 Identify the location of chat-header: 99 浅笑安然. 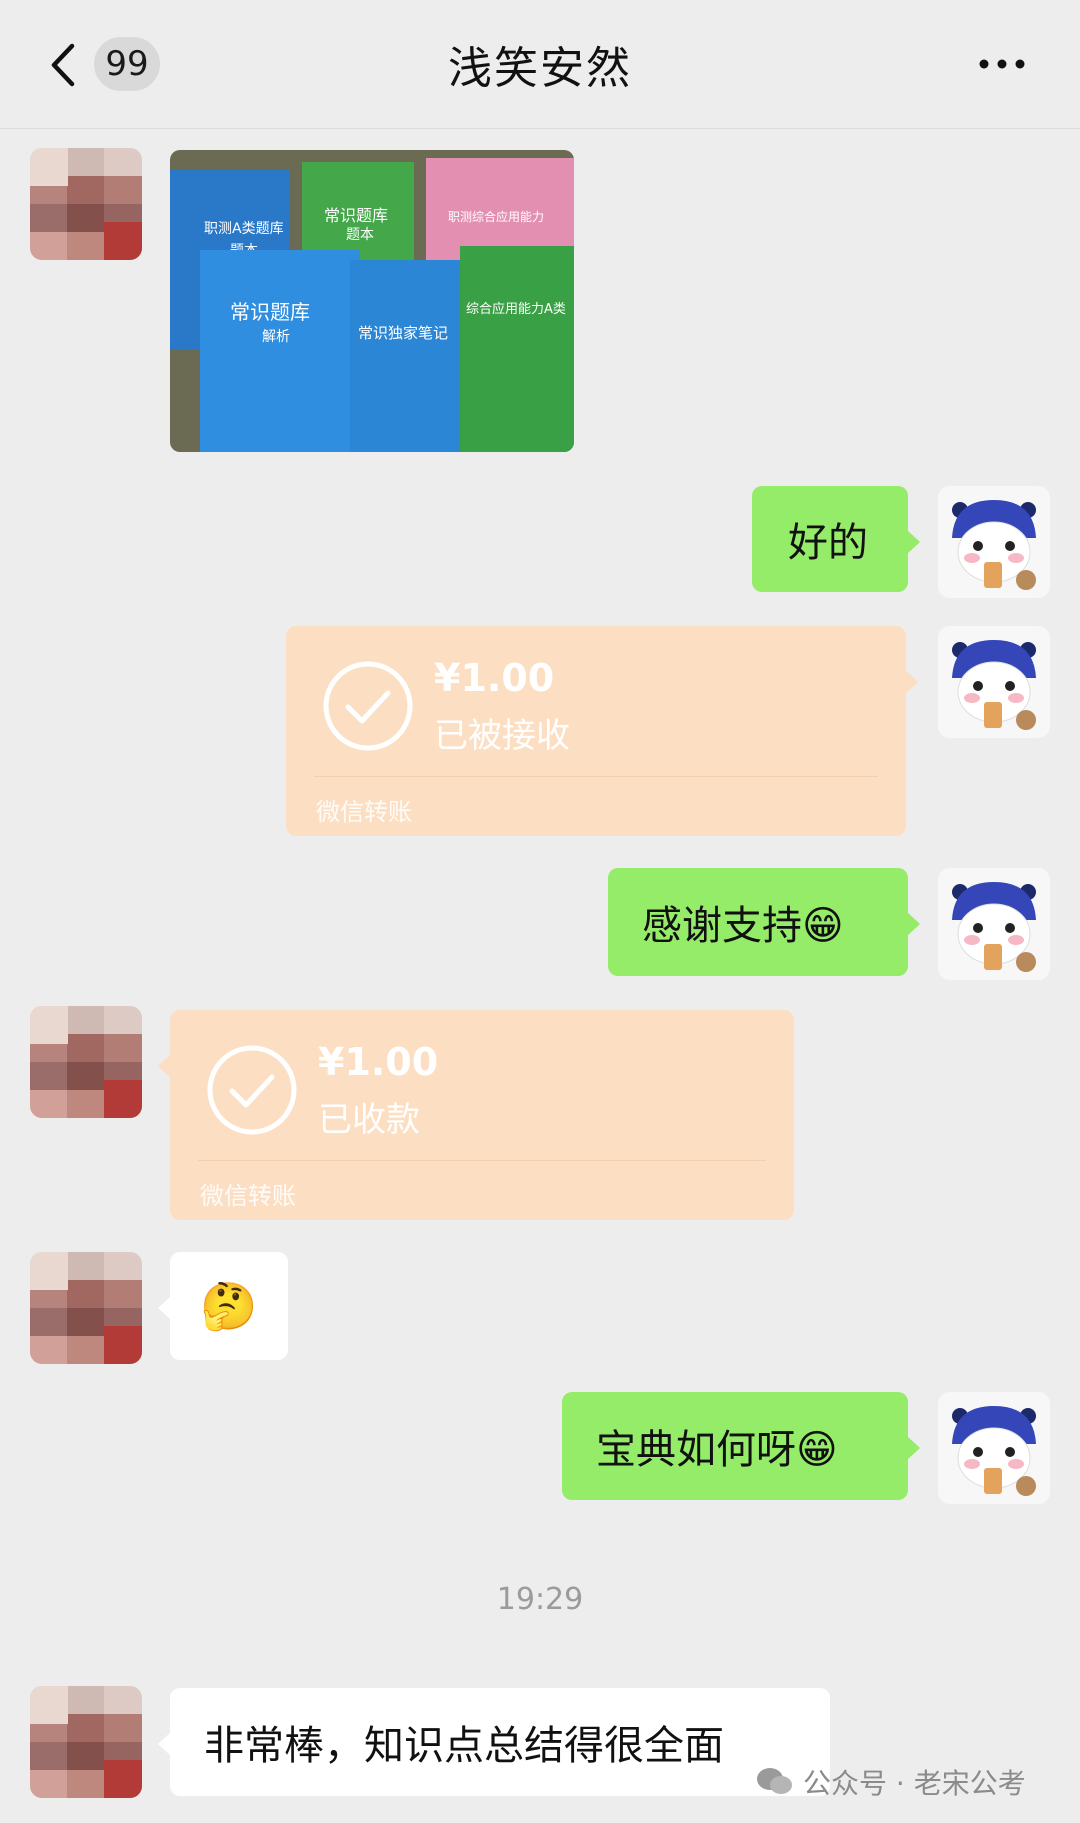
(540, 64).